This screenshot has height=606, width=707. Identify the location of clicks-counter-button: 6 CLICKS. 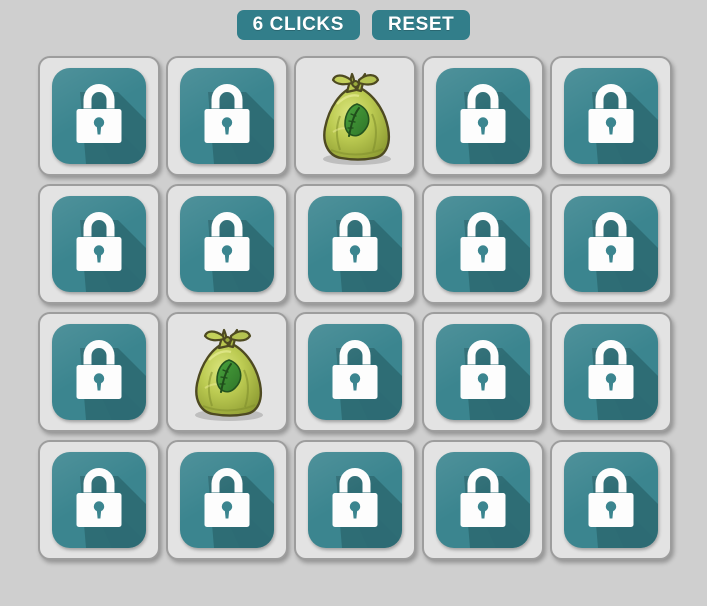
(298, 25).